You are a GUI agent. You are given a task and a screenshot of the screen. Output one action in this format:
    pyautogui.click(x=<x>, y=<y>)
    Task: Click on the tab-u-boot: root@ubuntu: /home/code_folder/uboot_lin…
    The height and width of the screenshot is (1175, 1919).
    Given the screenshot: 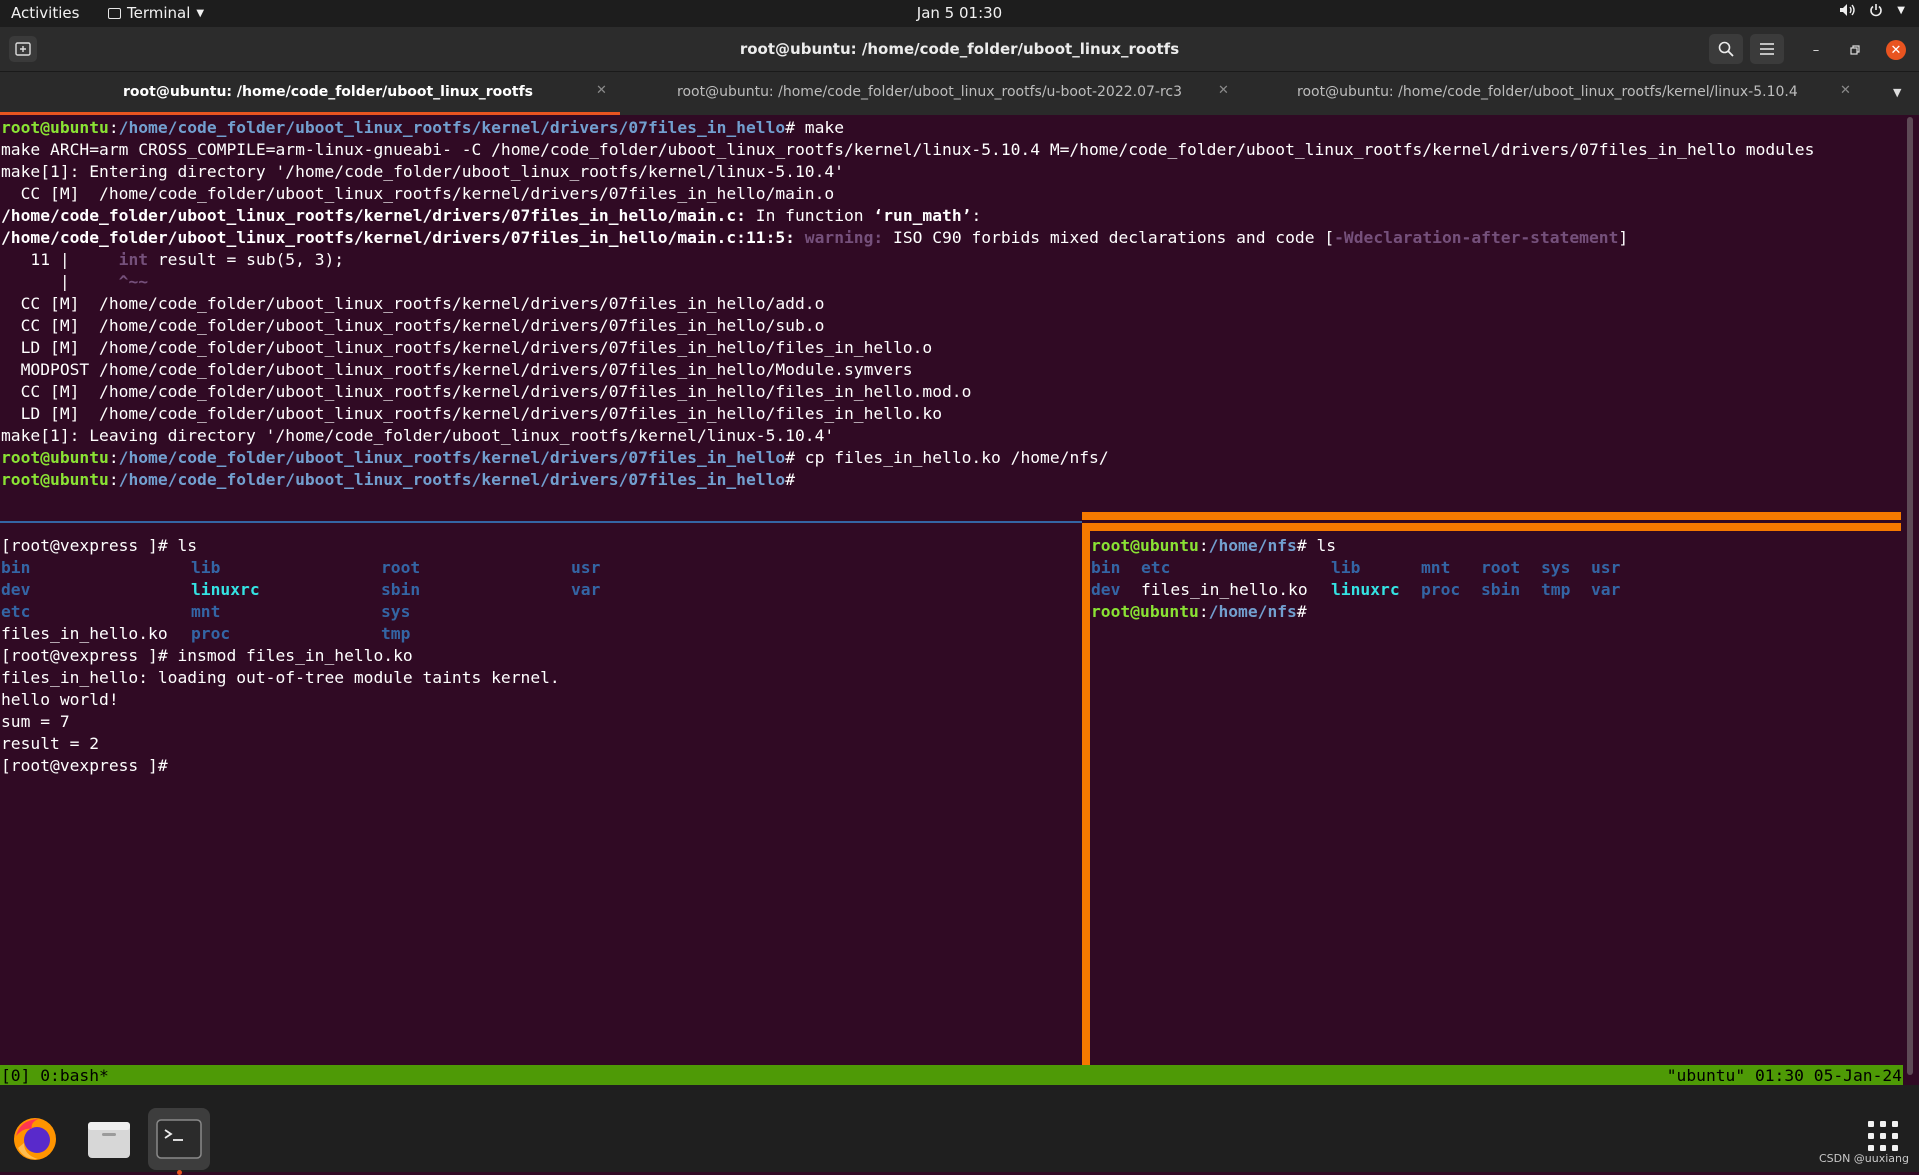 What is the action you would take?
    pyautogui.click(x=930, y=93)
    